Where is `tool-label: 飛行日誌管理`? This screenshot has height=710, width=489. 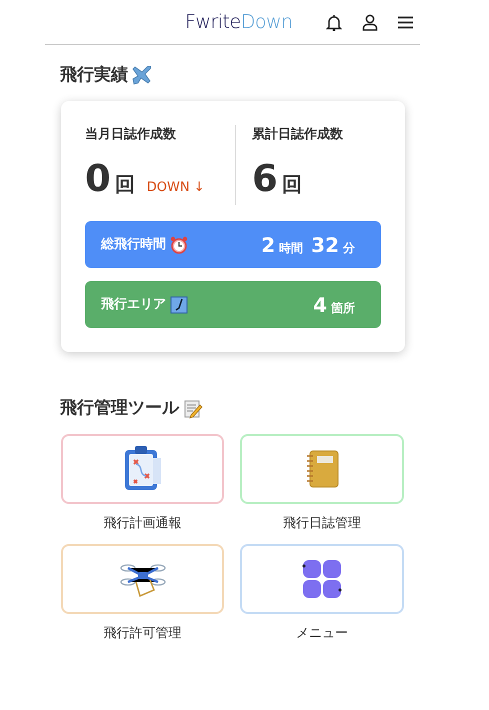
tool-label: 飛行日誌管理 is located at coordinates (322, 523).